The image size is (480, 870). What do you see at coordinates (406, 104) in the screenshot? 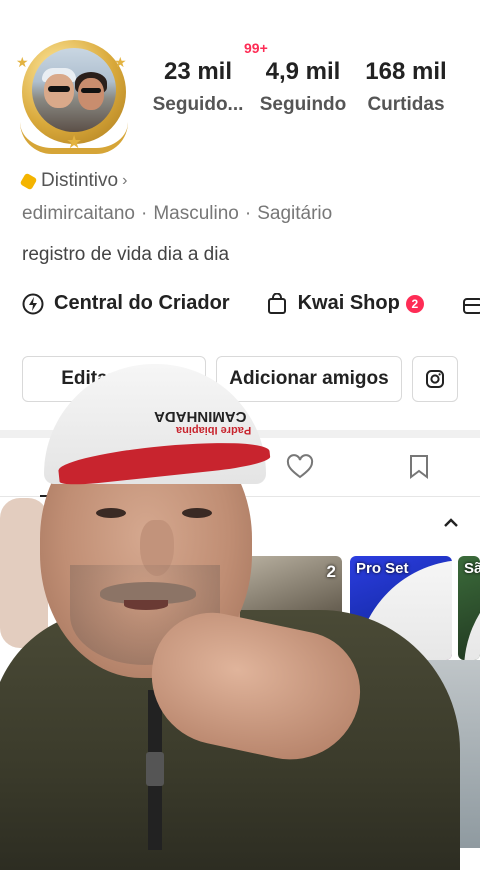
I see `likes-label: Curtidas` at bounding box center [406, 104].